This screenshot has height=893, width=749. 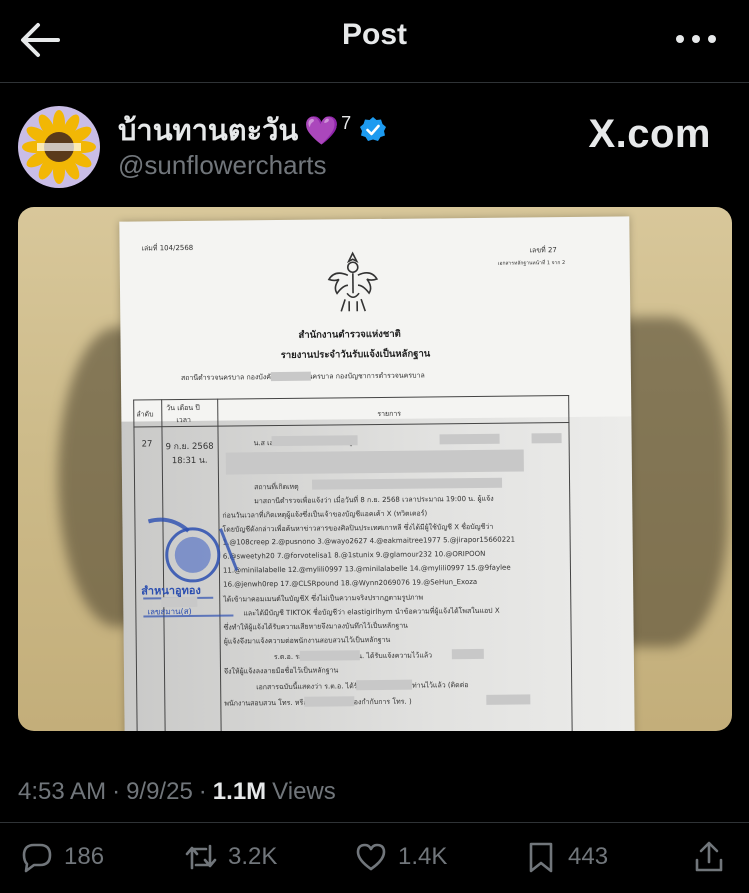 I want to click on table-border, so click(x=351, y=397).